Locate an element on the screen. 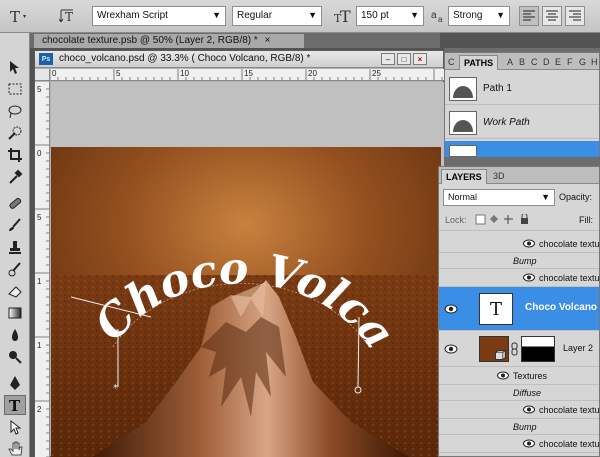  dodge-tool-icon is located at coordinates (15, 357).